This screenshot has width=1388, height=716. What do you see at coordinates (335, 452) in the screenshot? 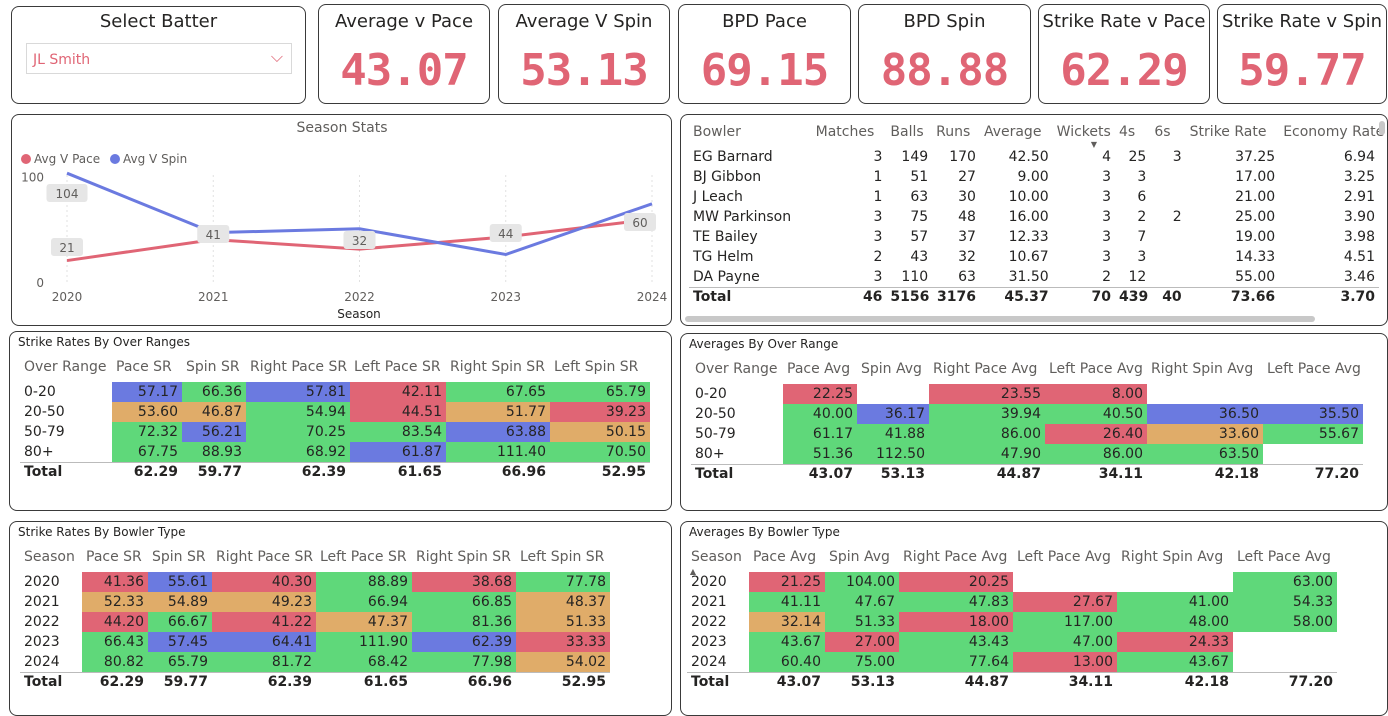
I see `table-row: 80+ 67.75 88.93 68.92 61.87 111.40 70.50` at bounding box center [335, 452].